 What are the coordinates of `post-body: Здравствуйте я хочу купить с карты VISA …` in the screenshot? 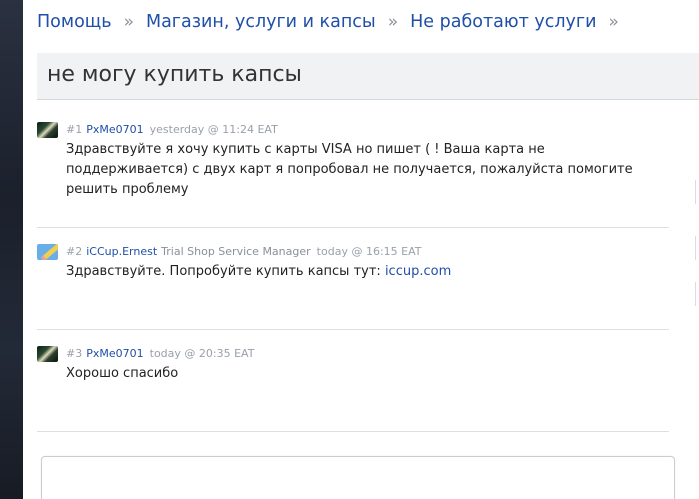 It's located at (349, 169).